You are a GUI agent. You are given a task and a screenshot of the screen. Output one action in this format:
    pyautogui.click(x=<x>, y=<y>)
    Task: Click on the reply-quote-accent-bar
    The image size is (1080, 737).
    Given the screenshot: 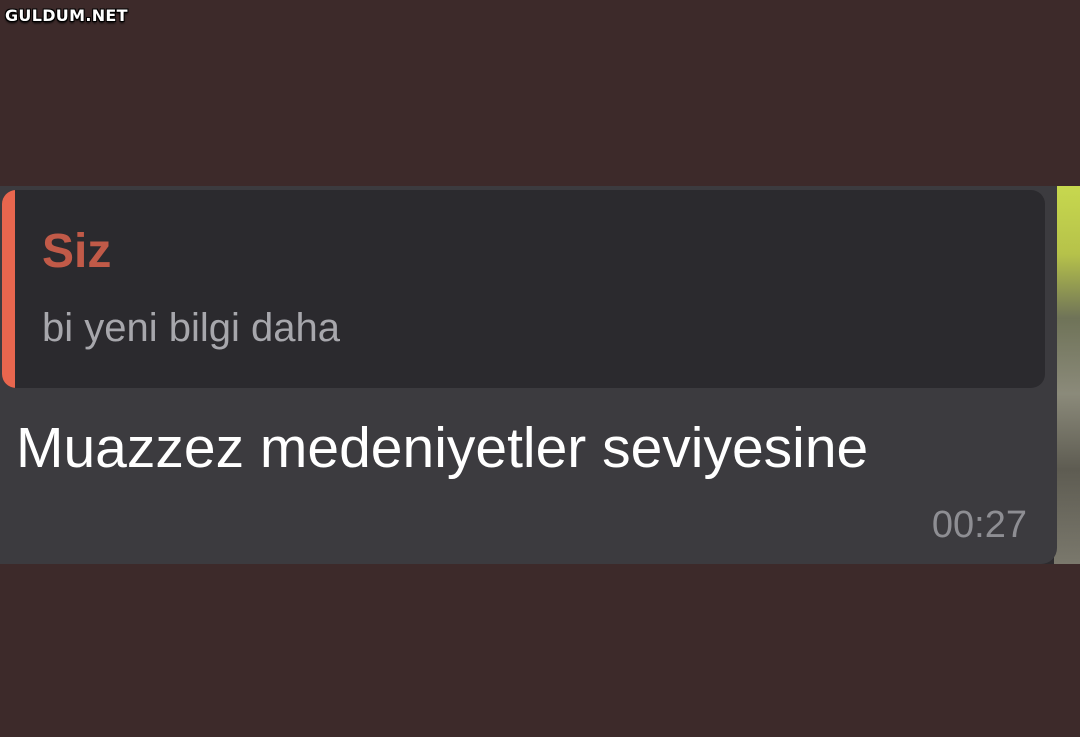 What is the action you would take?
    pyautogui.click(x=8, y=289)
    